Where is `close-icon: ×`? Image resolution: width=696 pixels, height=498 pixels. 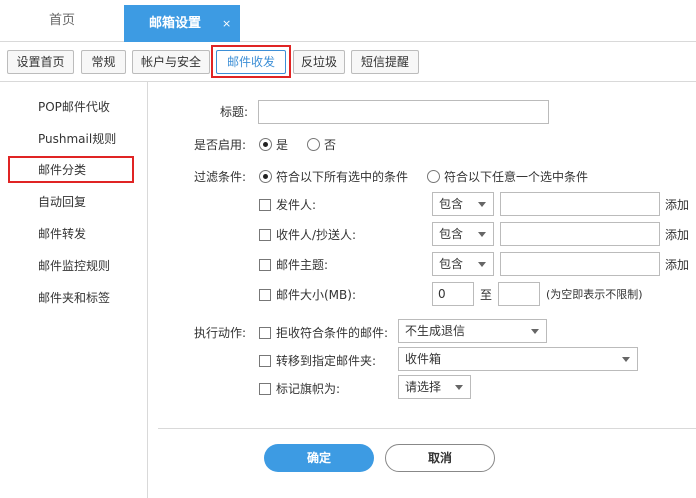 close-icon: × is located at coordinates (226, 23).